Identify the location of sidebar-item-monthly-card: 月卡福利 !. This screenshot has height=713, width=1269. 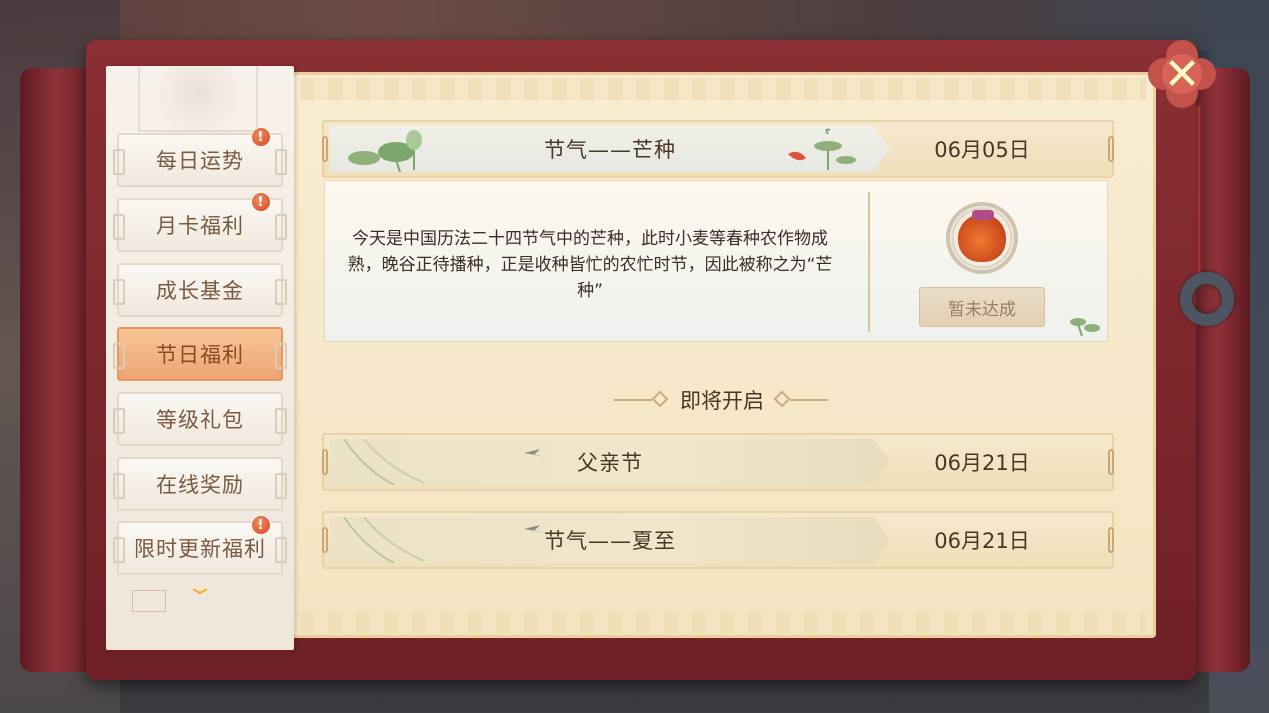
(200, 222).